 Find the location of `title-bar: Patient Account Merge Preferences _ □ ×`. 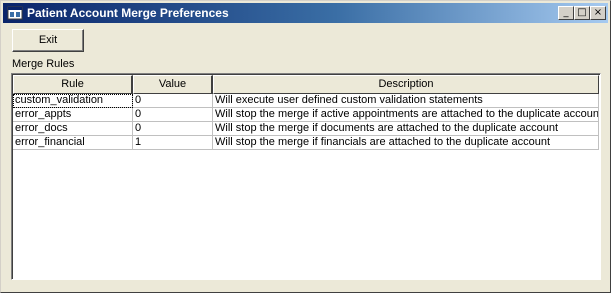

title-bar: Patient Account Merge Preferences _ □ × is located at coordinates (305, 13).